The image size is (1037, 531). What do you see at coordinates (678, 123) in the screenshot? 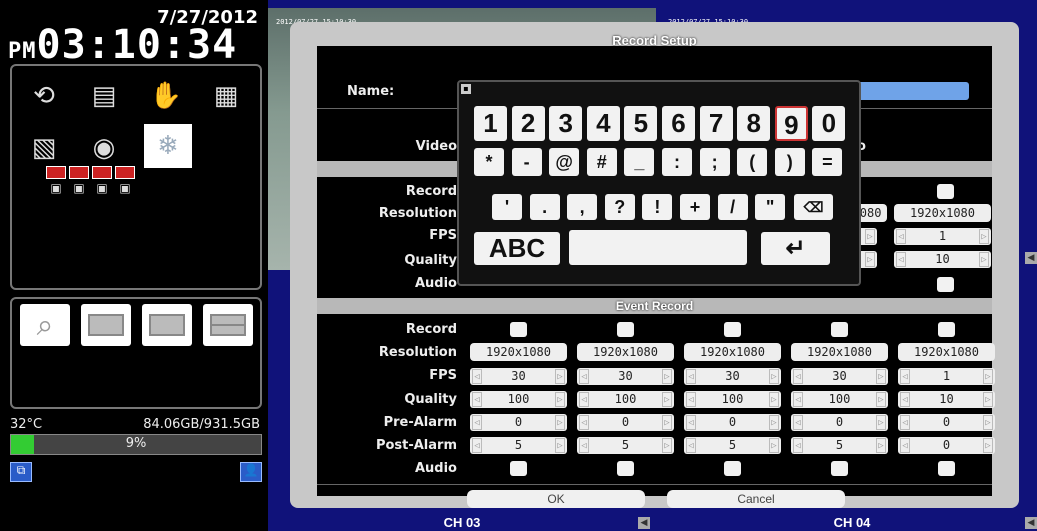
I see `key-6: 6` at bounding box center [678, 123].